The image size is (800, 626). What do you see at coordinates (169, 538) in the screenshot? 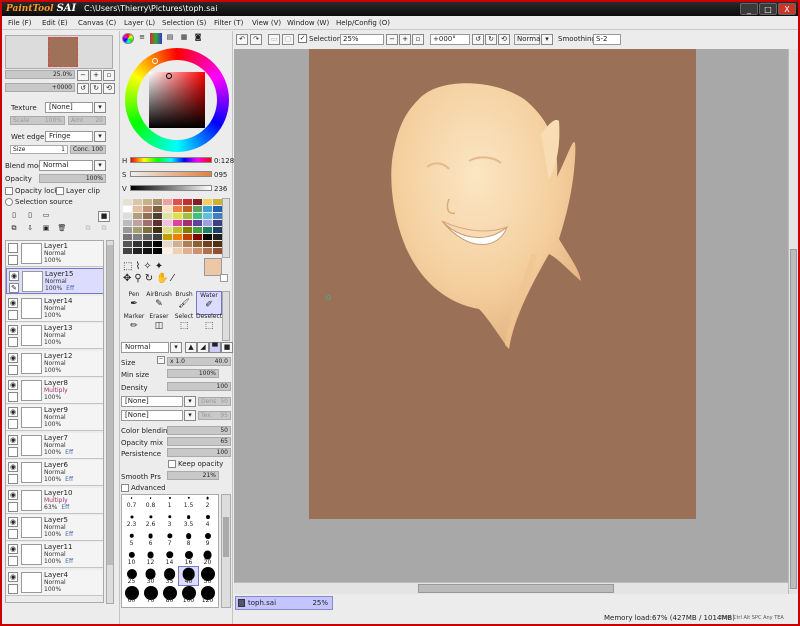
I see `brush-size-cell: 7` at bounding box center [169, 538].